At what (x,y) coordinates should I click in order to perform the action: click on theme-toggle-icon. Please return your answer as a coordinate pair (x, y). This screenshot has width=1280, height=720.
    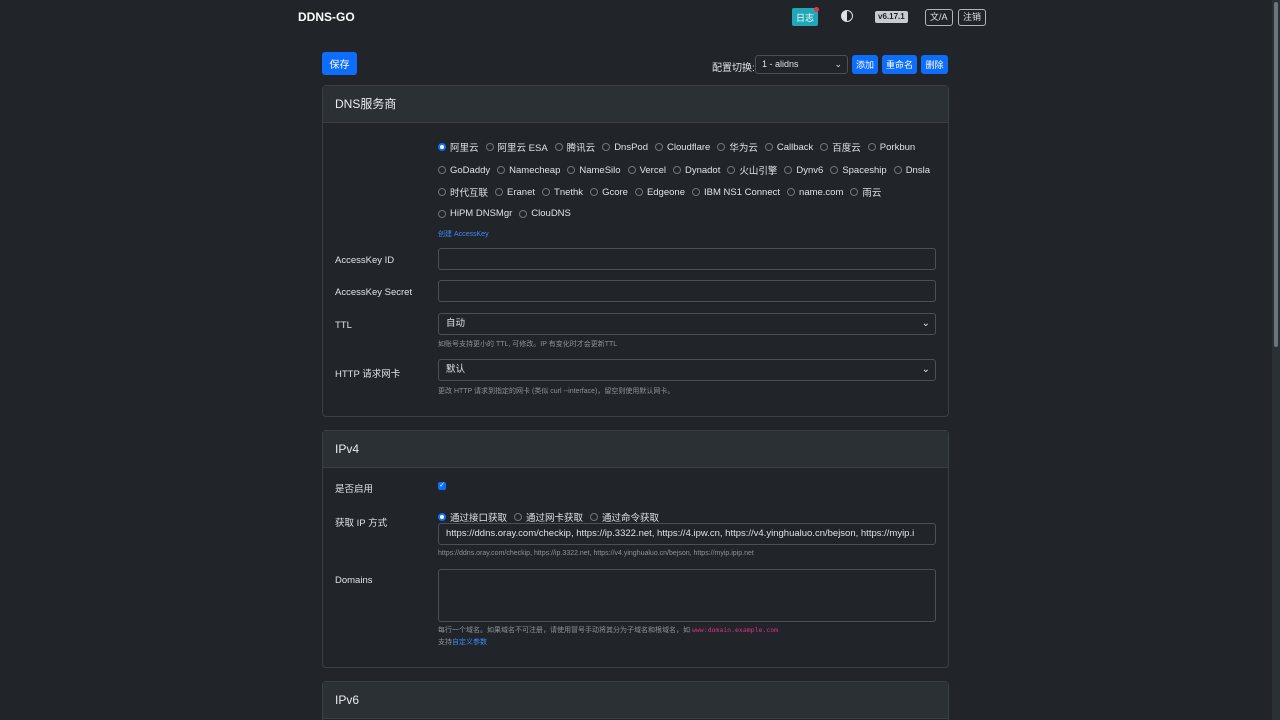
    Looking at the image, I should click on (847, 16).